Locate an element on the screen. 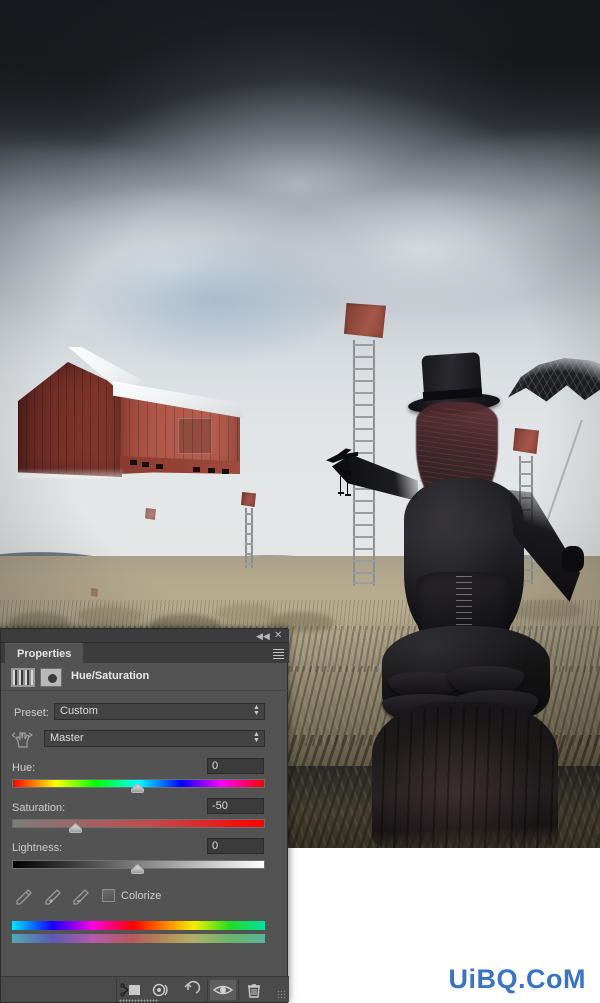  eyedropper-icon is located at coordinates (24, 897).